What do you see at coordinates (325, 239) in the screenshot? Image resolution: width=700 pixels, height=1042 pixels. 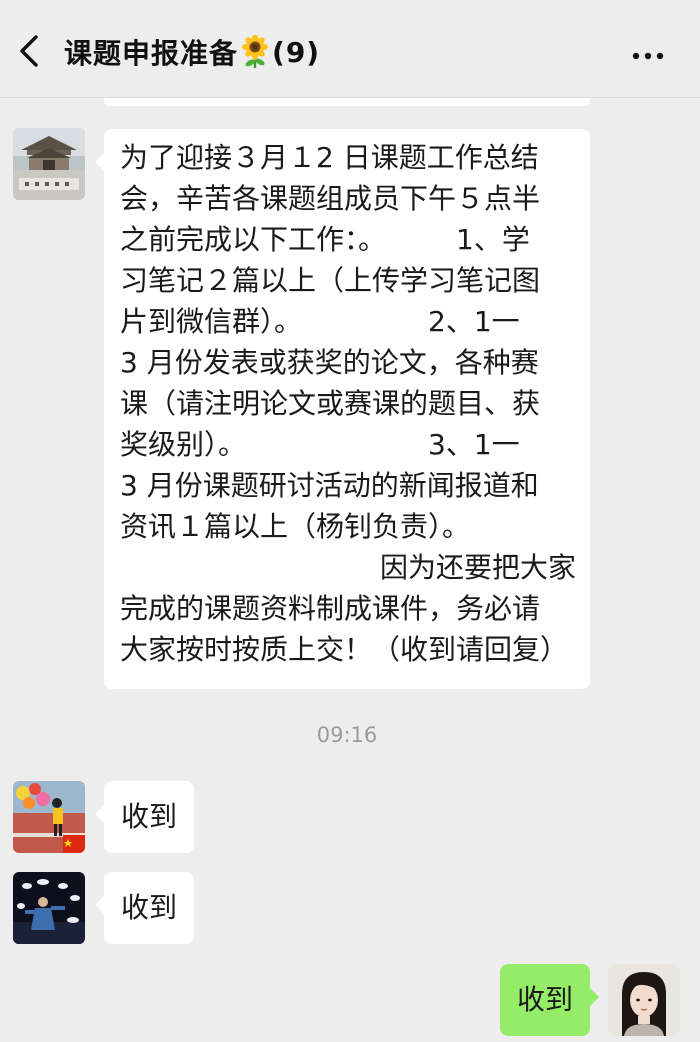 I see `message-line: 之前完成以下工作：。 1、学` at bounding box center [325, 239].